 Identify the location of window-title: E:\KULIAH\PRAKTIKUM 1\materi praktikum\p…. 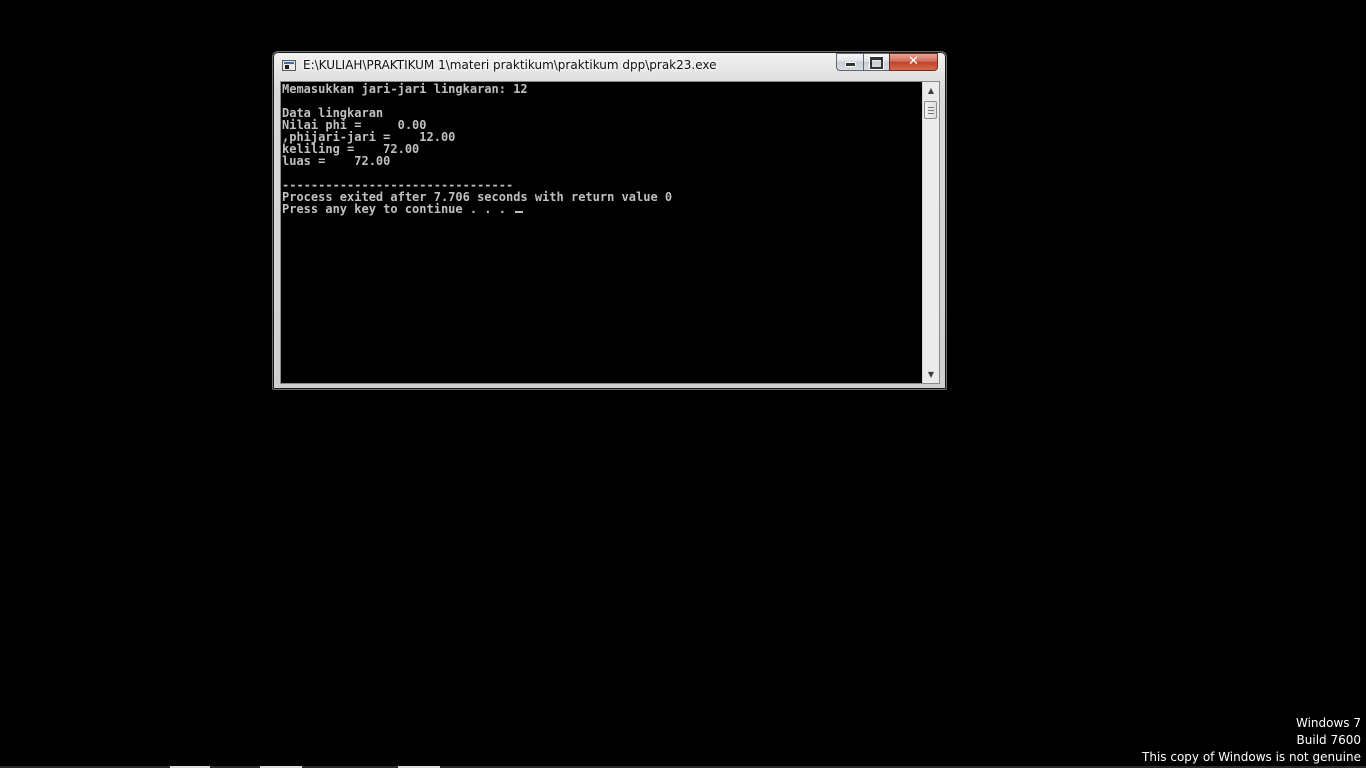
(510, 65).